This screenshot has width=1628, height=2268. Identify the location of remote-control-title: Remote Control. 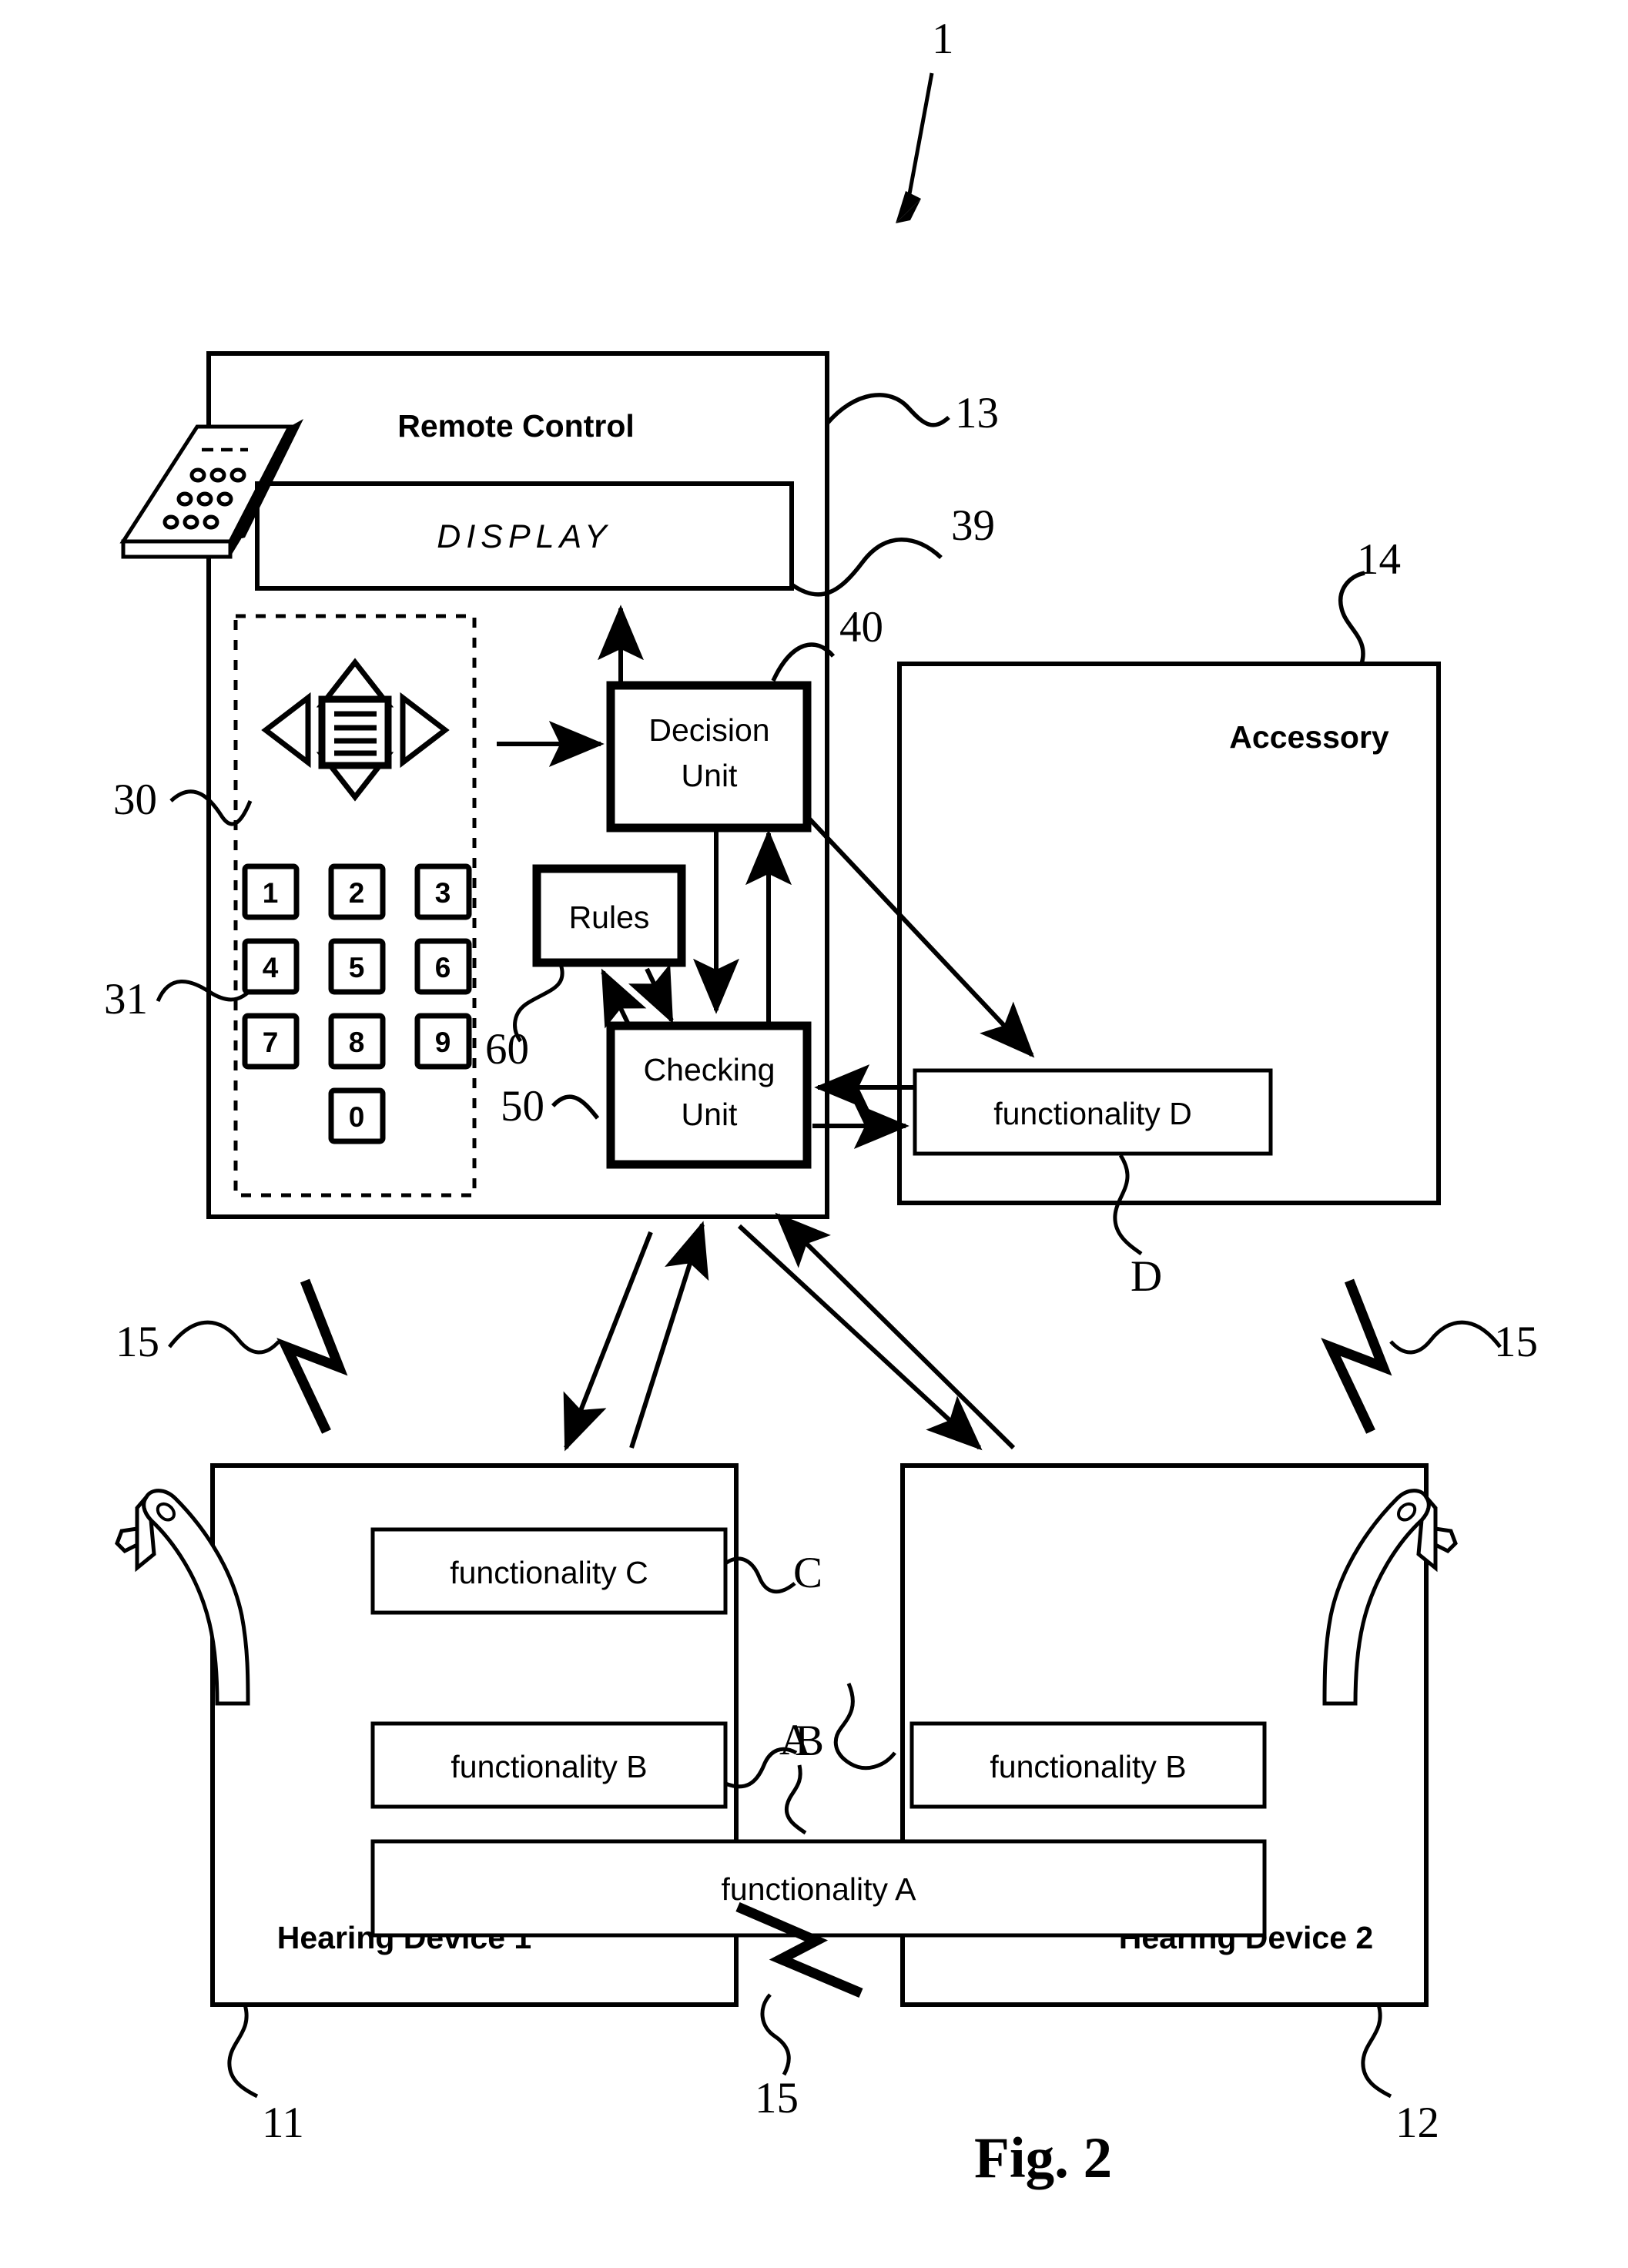
(516, 426).